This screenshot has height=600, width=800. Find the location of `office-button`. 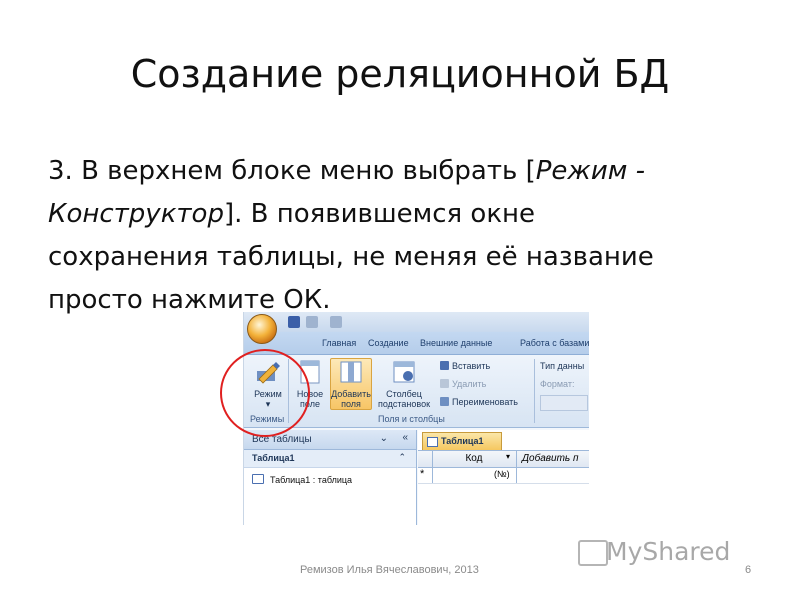

office-button is located at coordinates (262, 329).